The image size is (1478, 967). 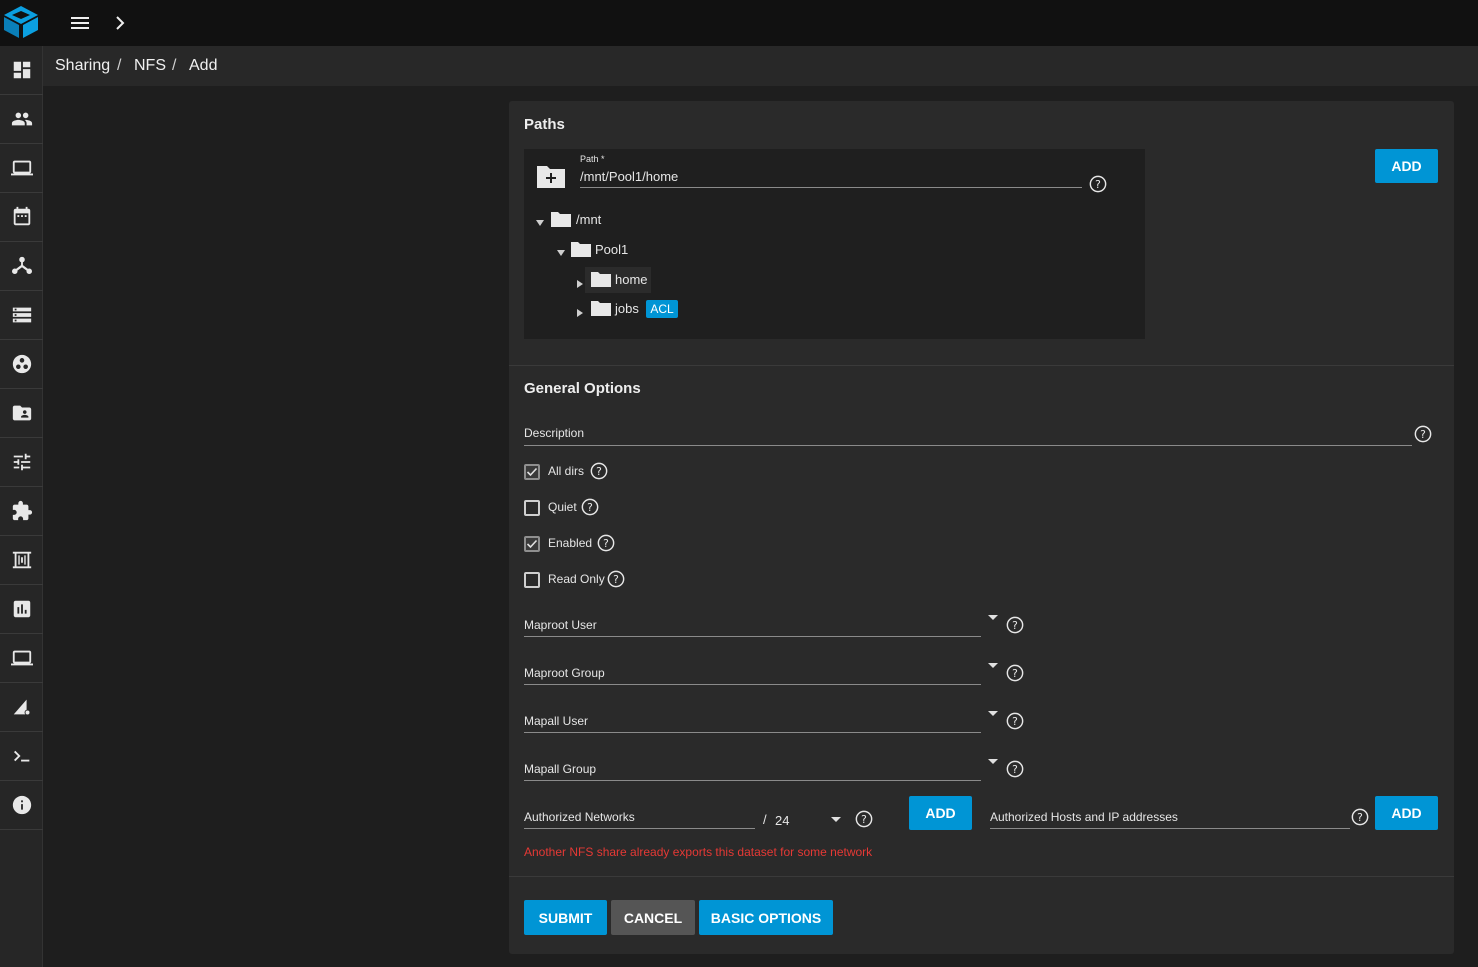 I want to click on enabled-label: Enabled, so click(x=570, y=543).